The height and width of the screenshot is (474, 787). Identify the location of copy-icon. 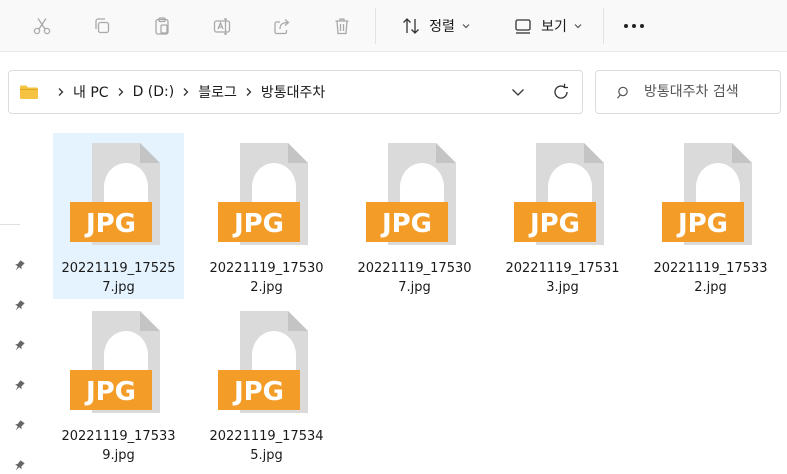
(102, 26).